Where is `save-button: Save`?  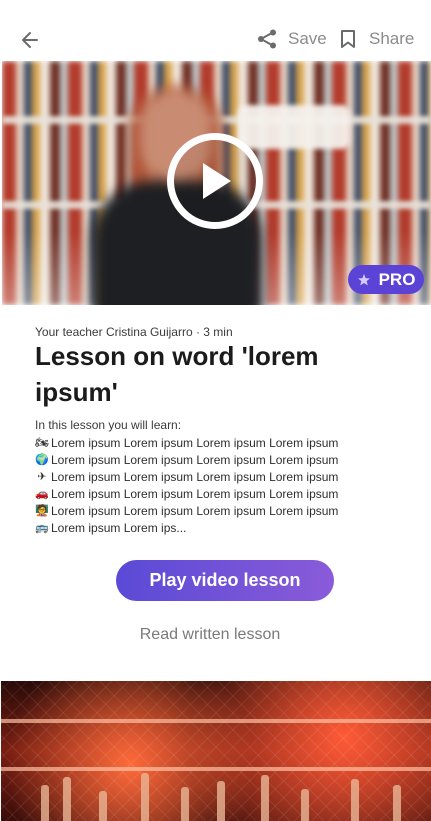
save-button: Save is located at coordinates (291, 39).